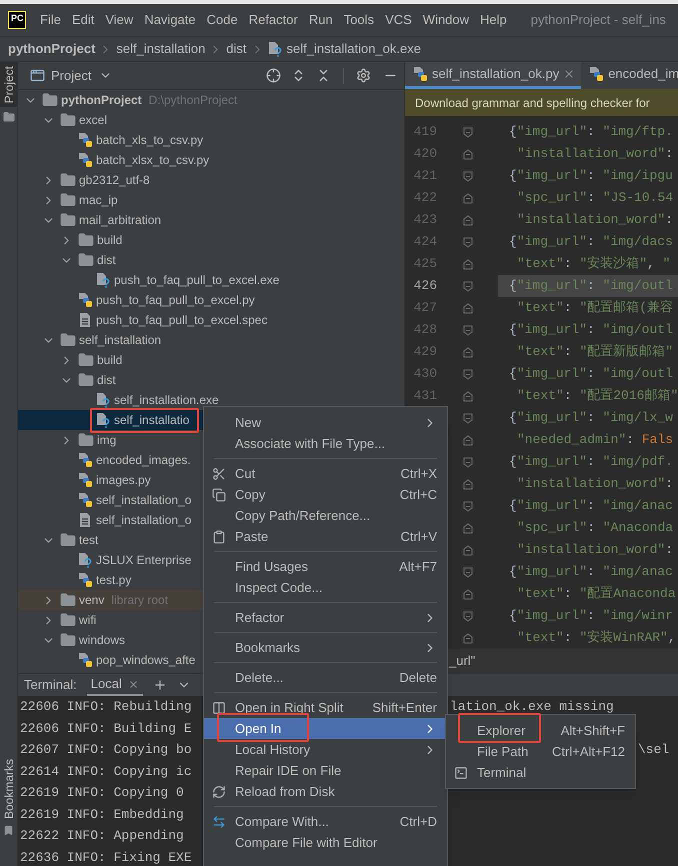 The image size is (678, 866). What do you see at coordinates (106, 771) in the screenshot?
I see `terminal-line: 22614 INFO: Copying ic` at bounding box center [106, 771].